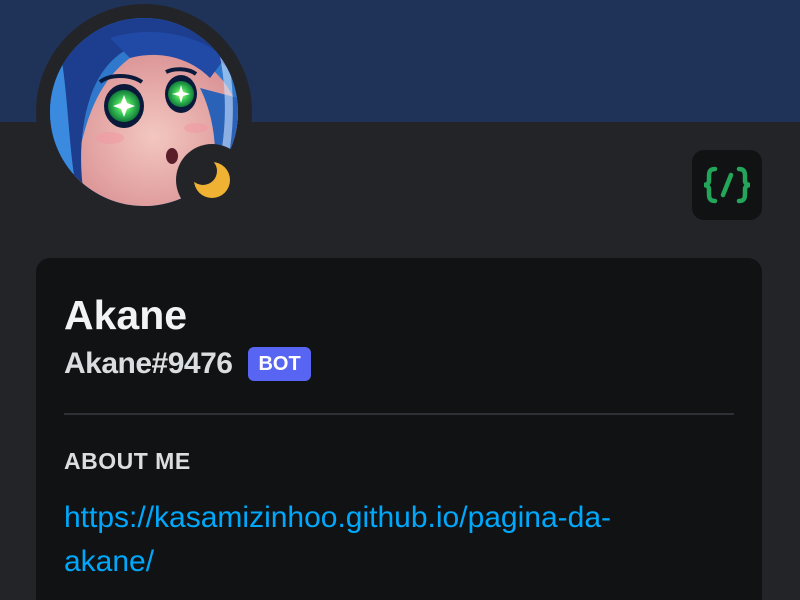 This screenshot has height=600, width=800. What do you see at coordinates (279, 364) in the screenshot?
I see `bot-tag: BOT` at bounding box center [279, 364].